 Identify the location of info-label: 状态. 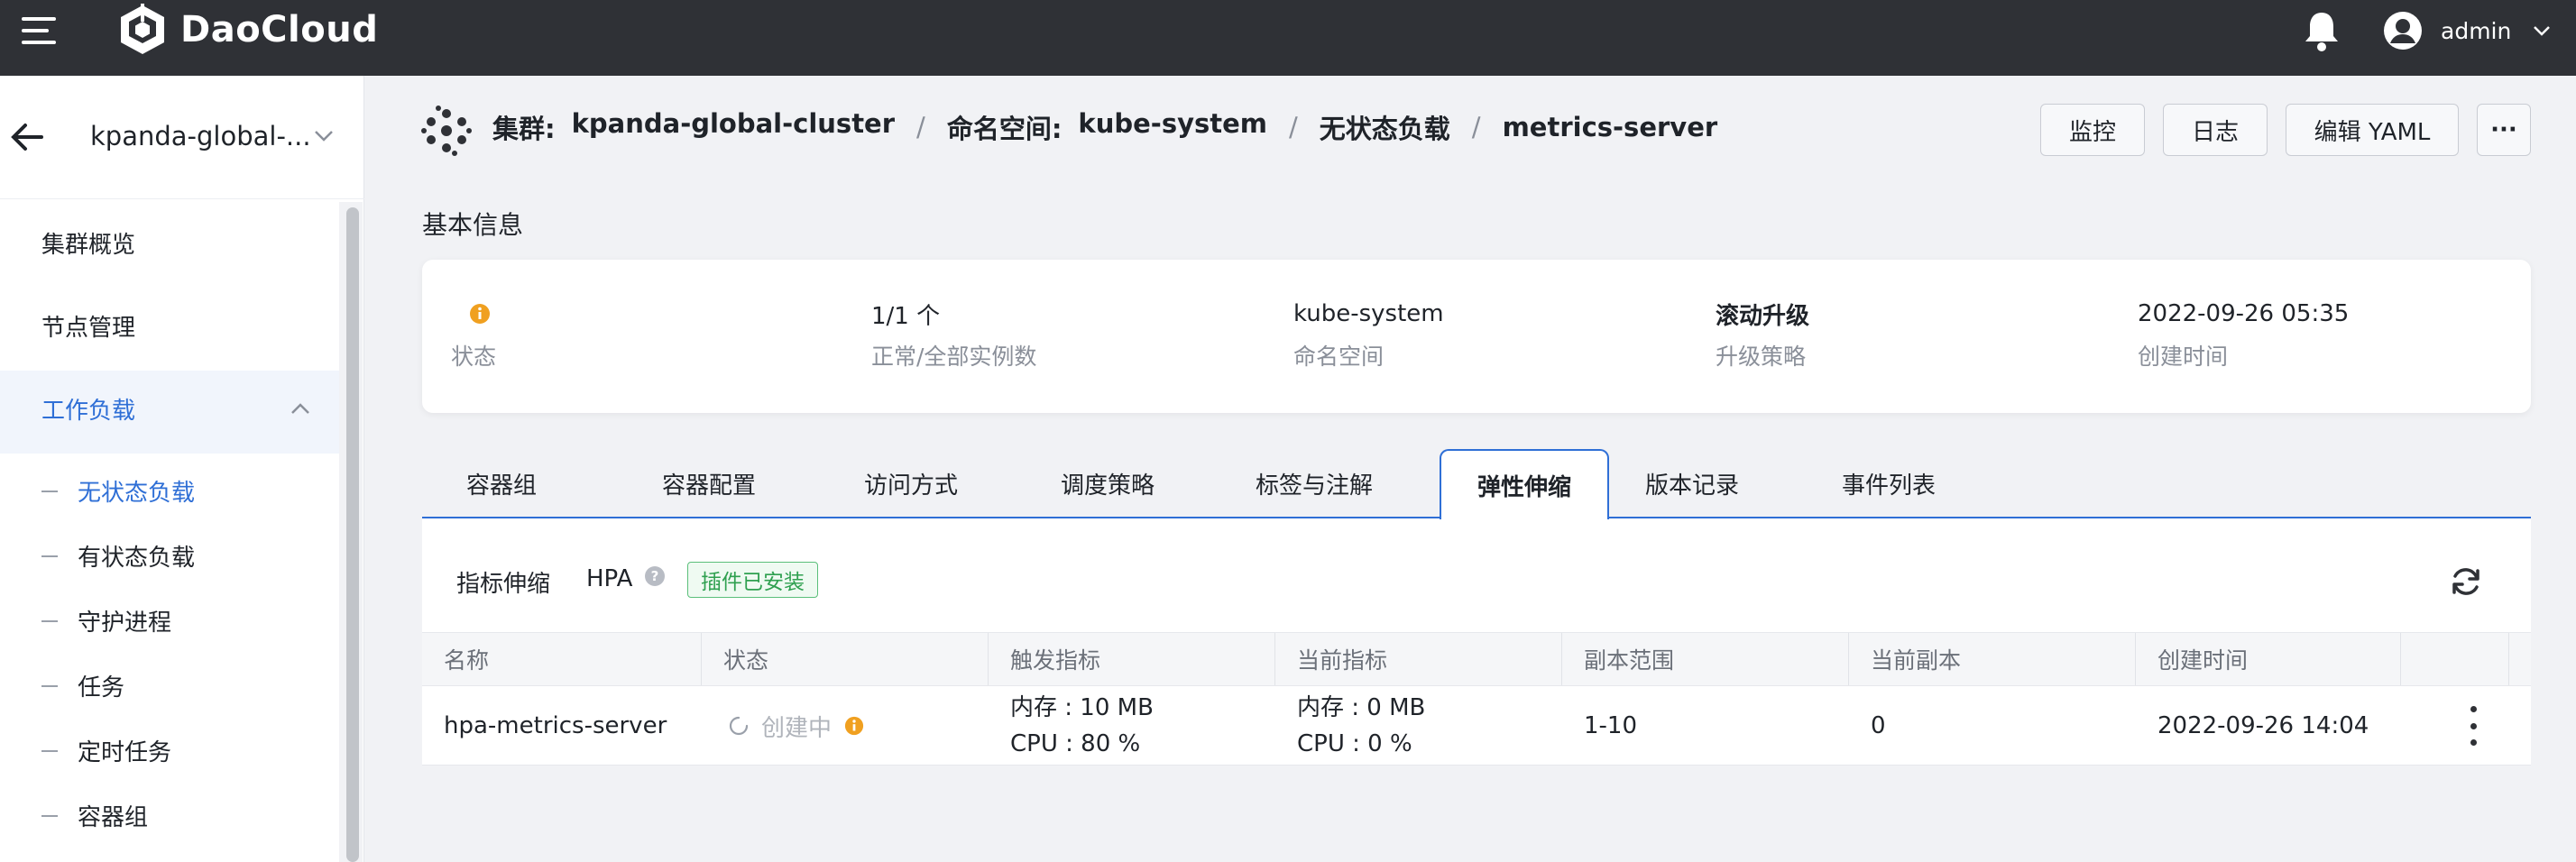
(474, 357).